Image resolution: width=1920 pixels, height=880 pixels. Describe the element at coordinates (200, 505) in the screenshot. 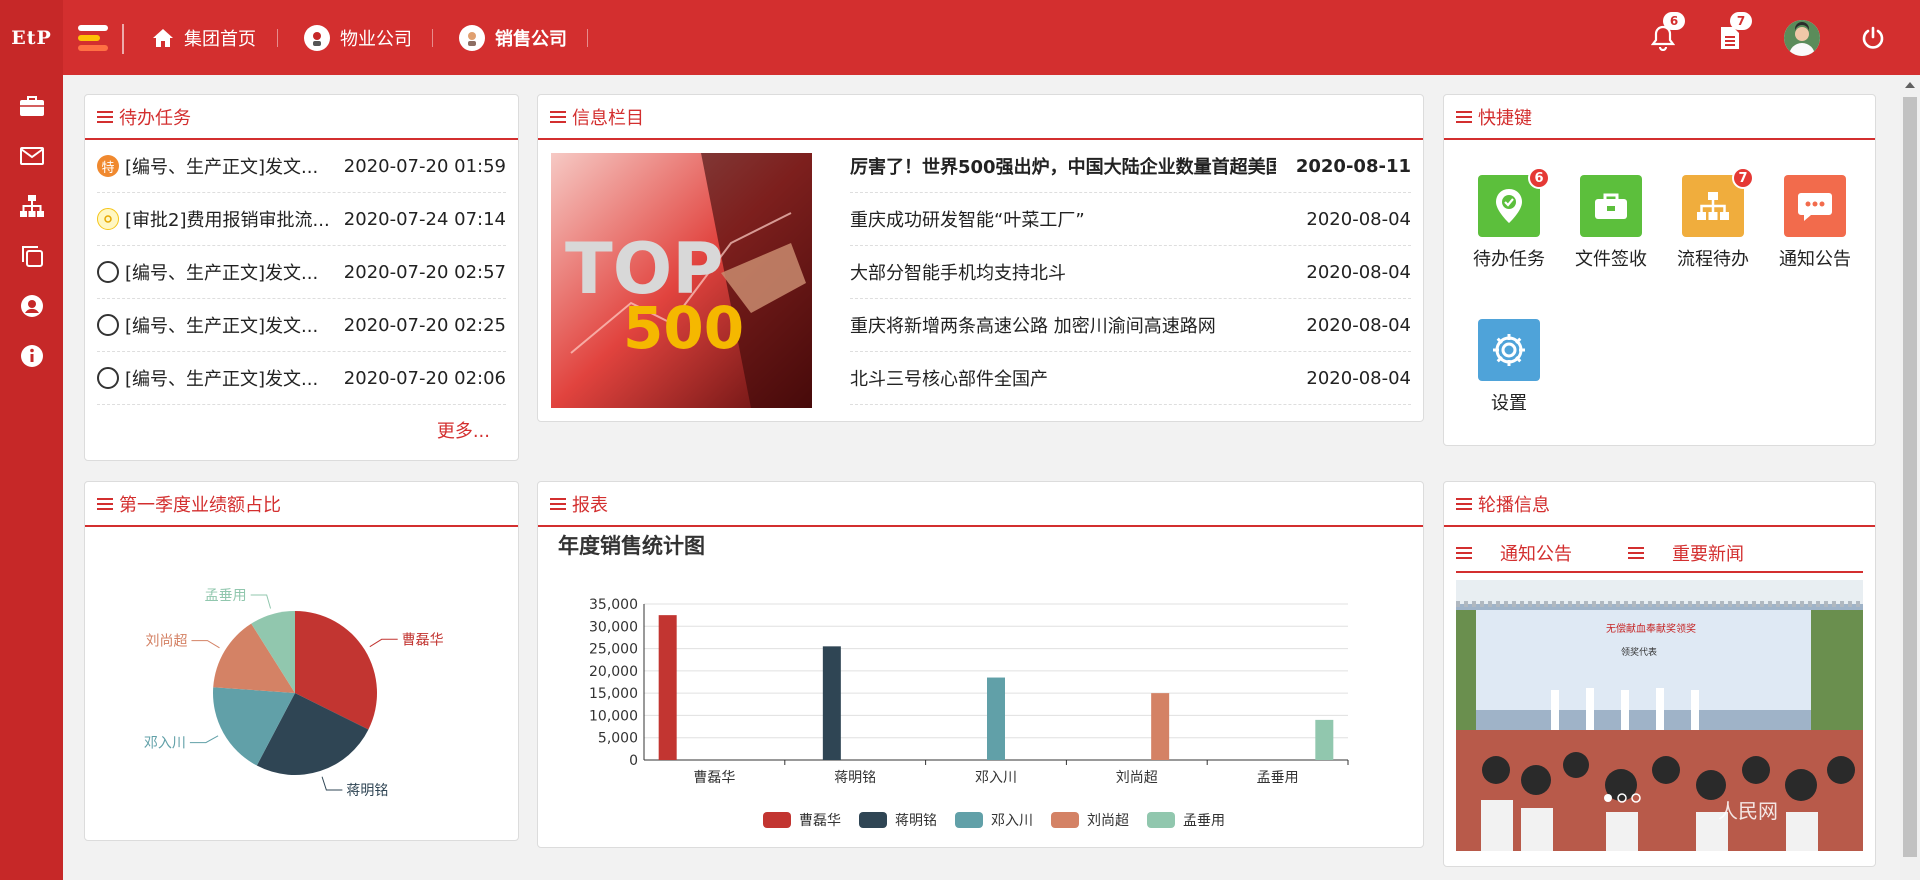

I see `panel-title: 第一季度业绩额占比` at that location.